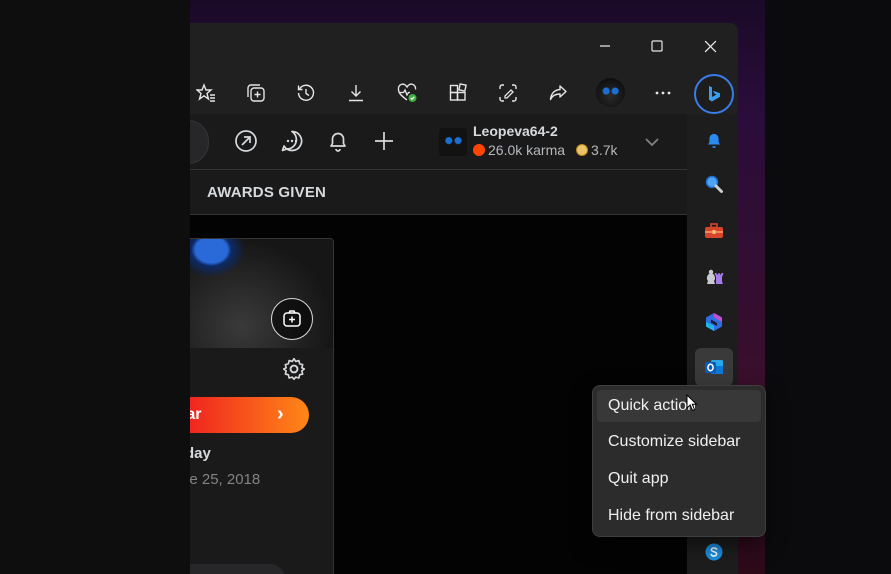 This screenshot has height=574, width=891. I want to click on maximize-button, so click(657, 46).